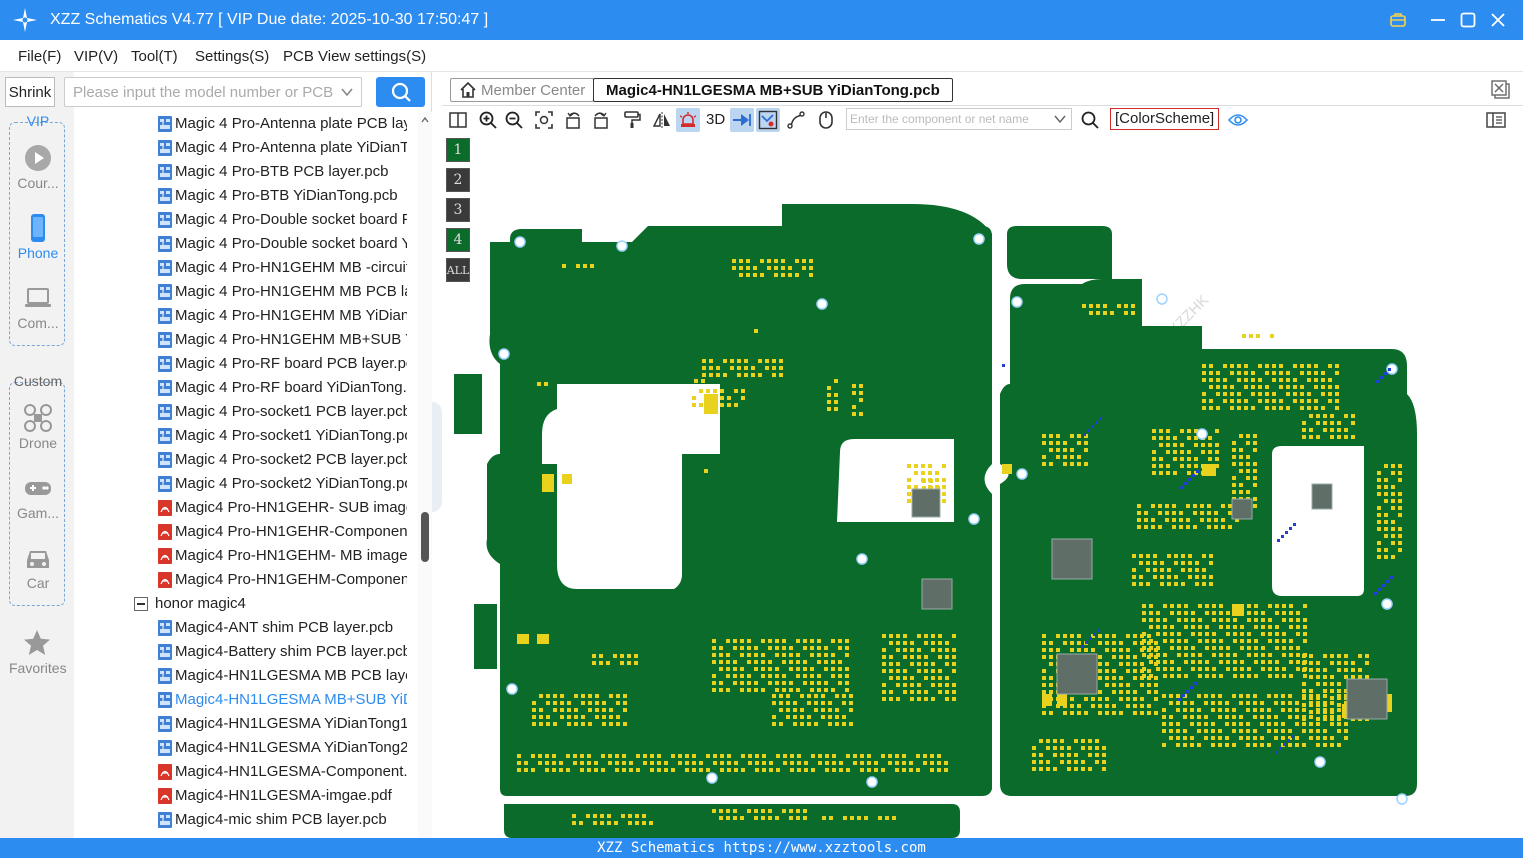  I want to click on select-area-button, so click(768, 120).